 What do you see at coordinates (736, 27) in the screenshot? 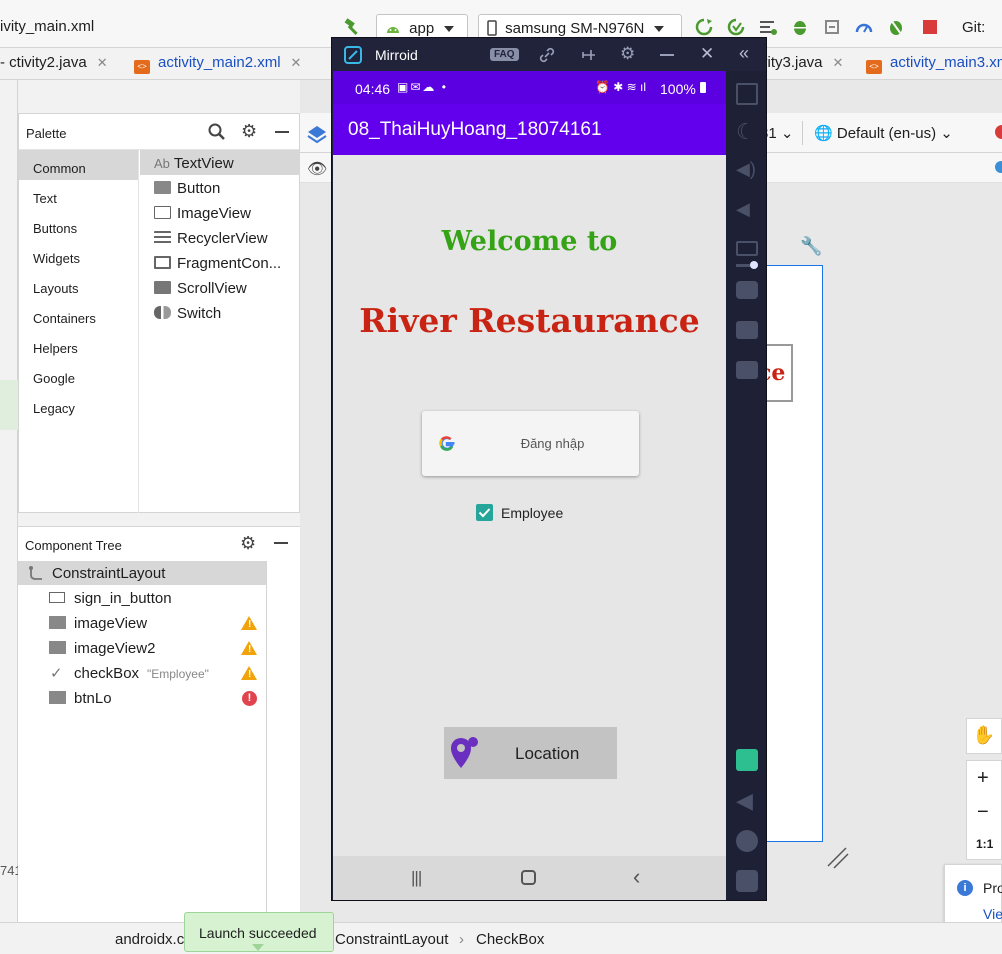
I see `apply-code-changes-icon` at bounding box center [736, 27].